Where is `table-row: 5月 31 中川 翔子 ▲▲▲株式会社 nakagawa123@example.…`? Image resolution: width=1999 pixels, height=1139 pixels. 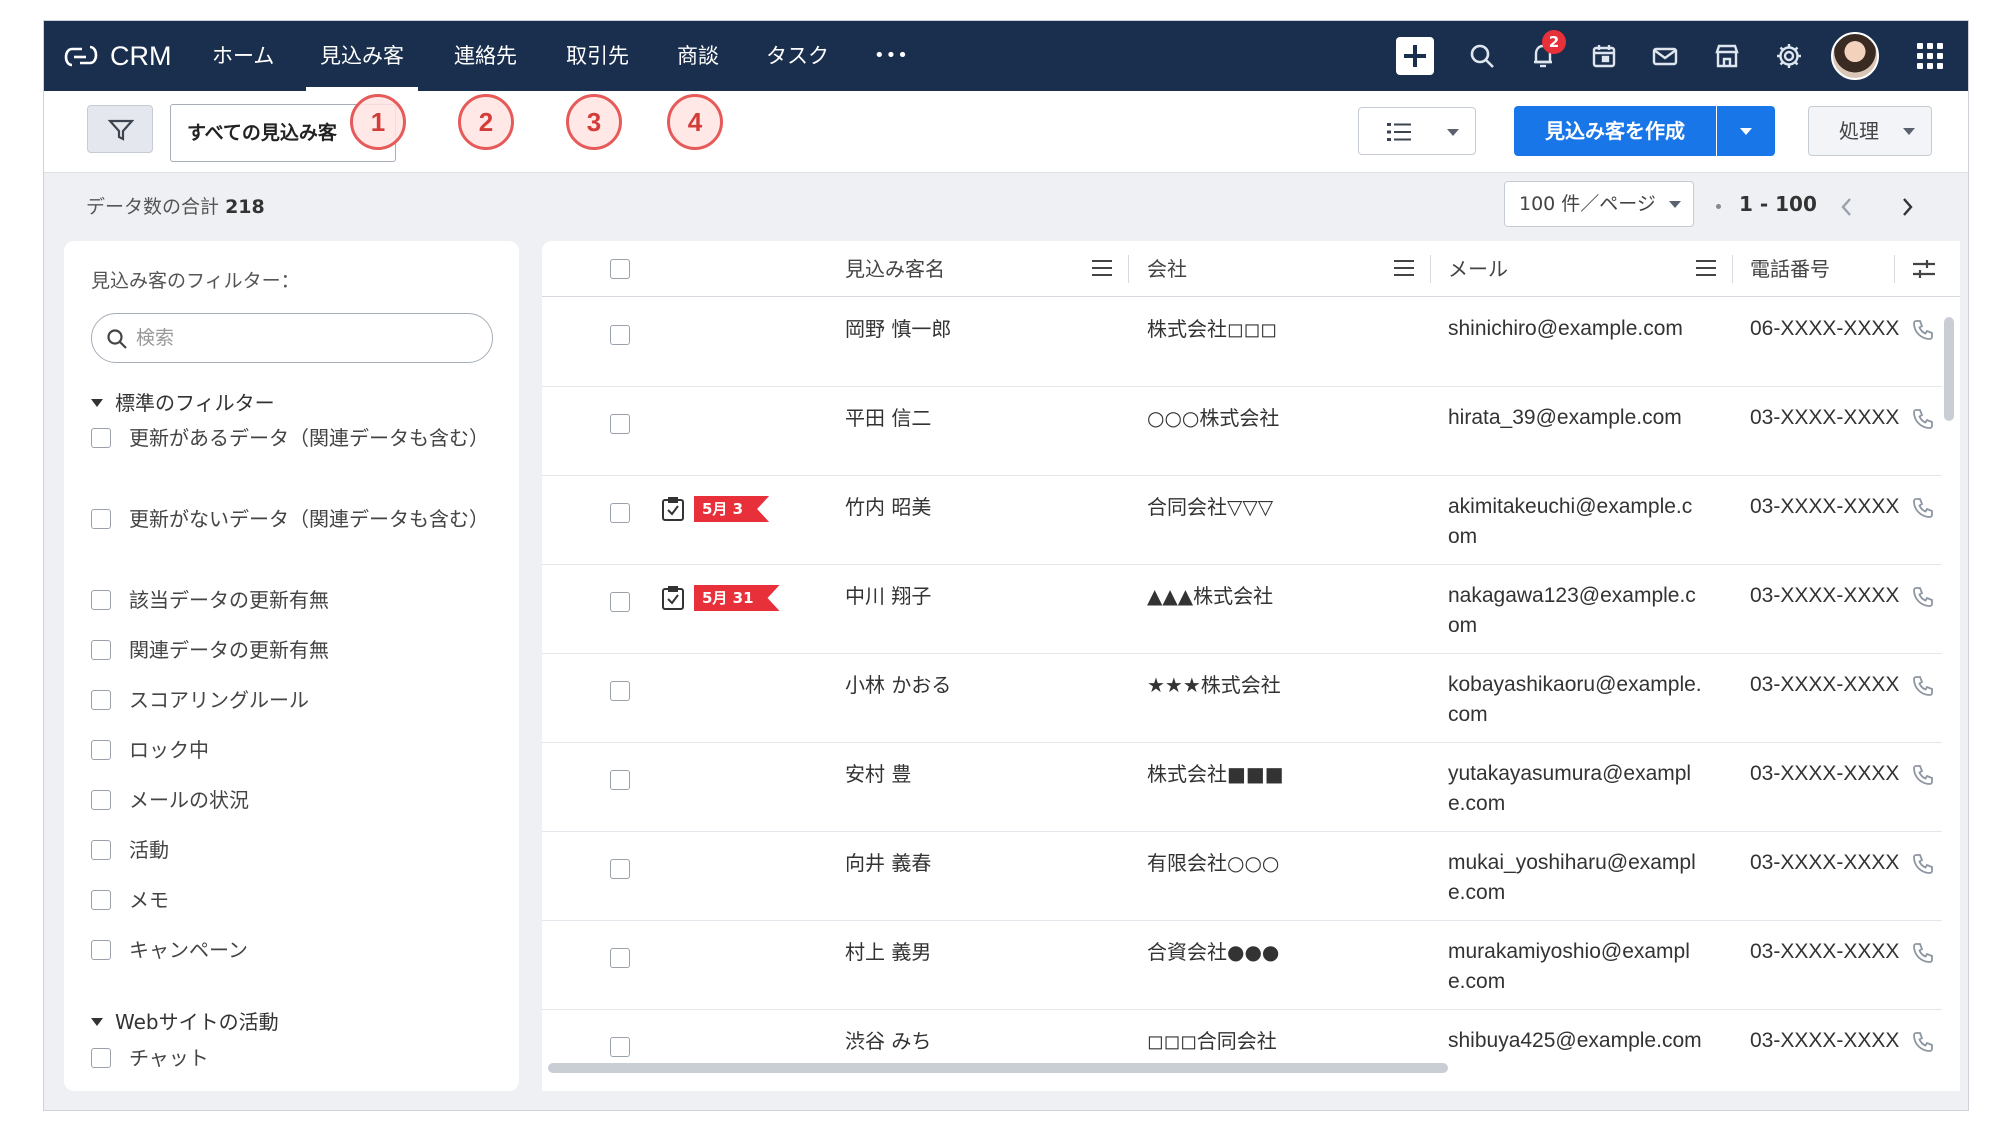
table-row: 5月 31 中川 翔子 ▲▲▲株式会社 nakagawa123@example.… is located at coordinates (1242, 609).